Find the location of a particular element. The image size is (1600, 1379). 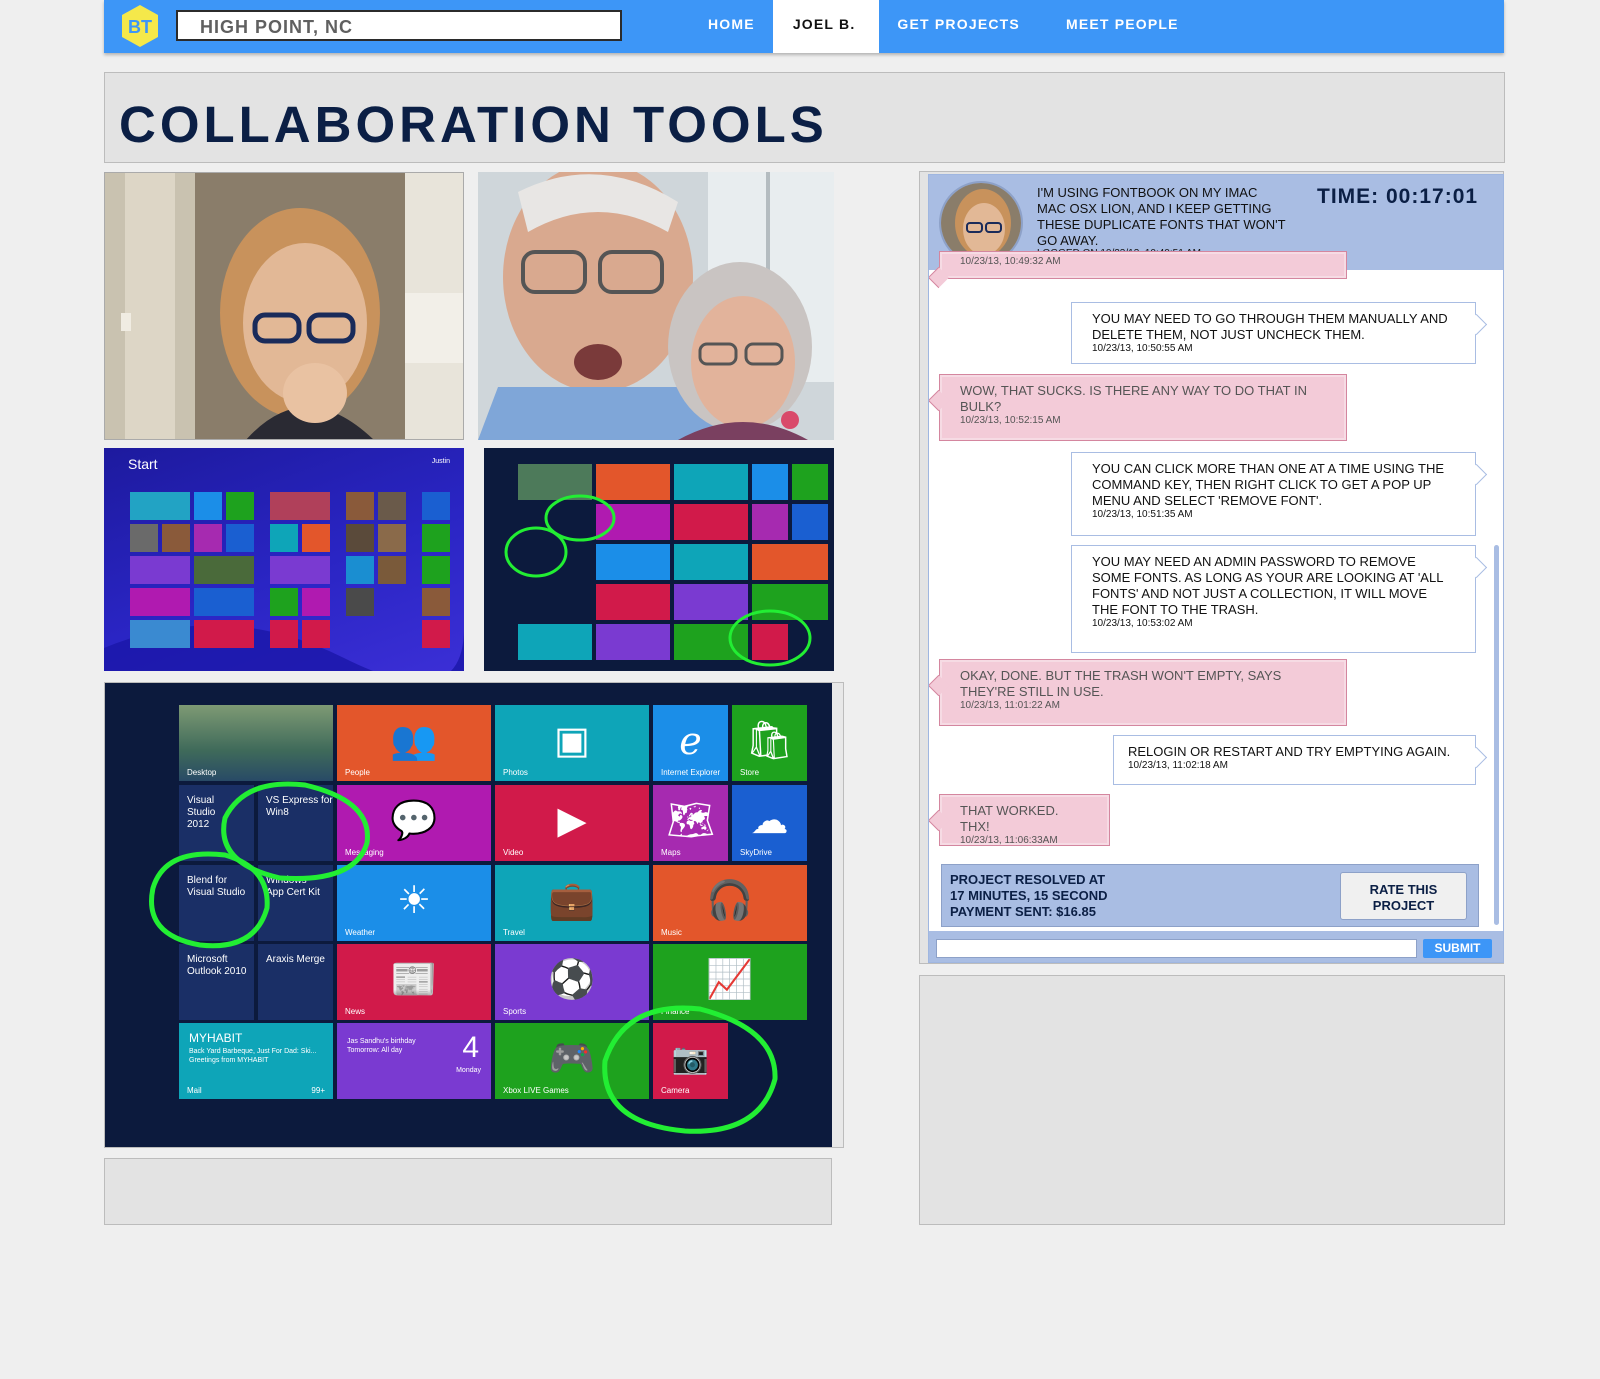

nav-meet-people: MEET PEOPLE is located at coordinates (1122, 26).